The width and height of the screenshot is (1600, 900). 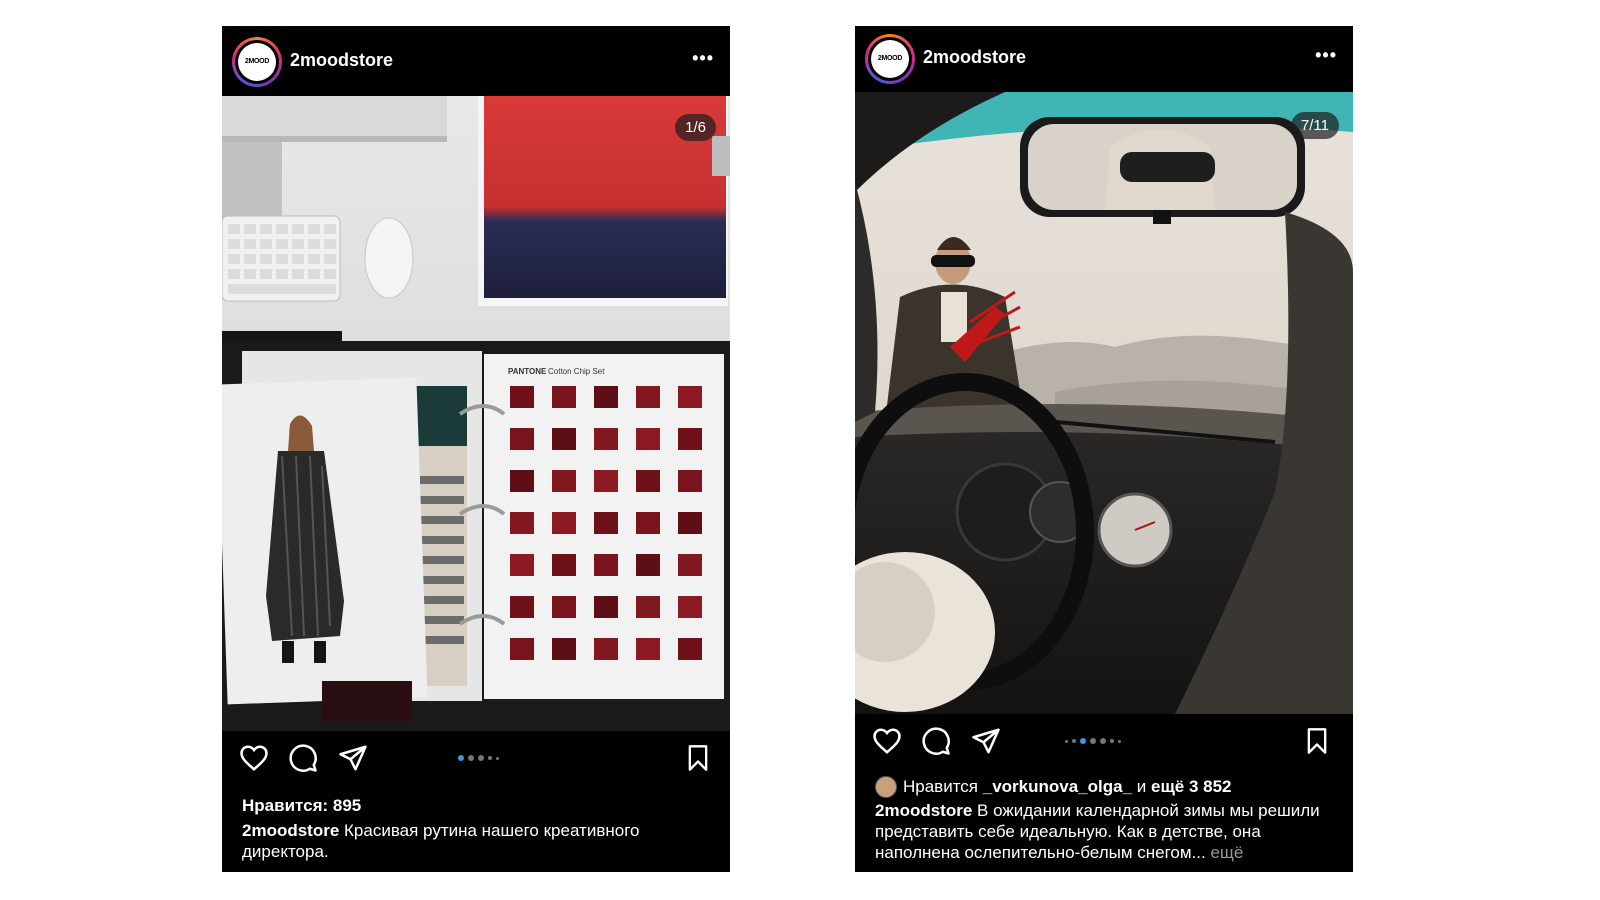 I want to click on pantone-brand-text: PANTONE, so click(x=527, y=371).